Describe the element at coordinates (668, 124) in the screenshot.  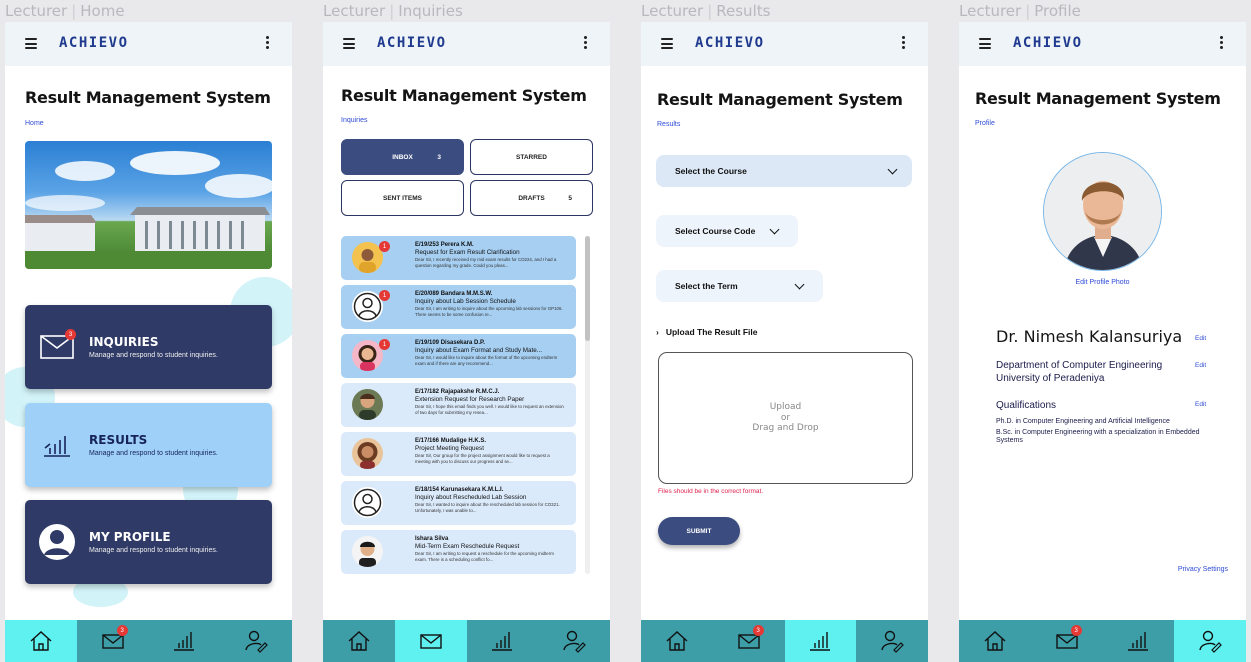
I see `breadcrumb: Results` at that location.